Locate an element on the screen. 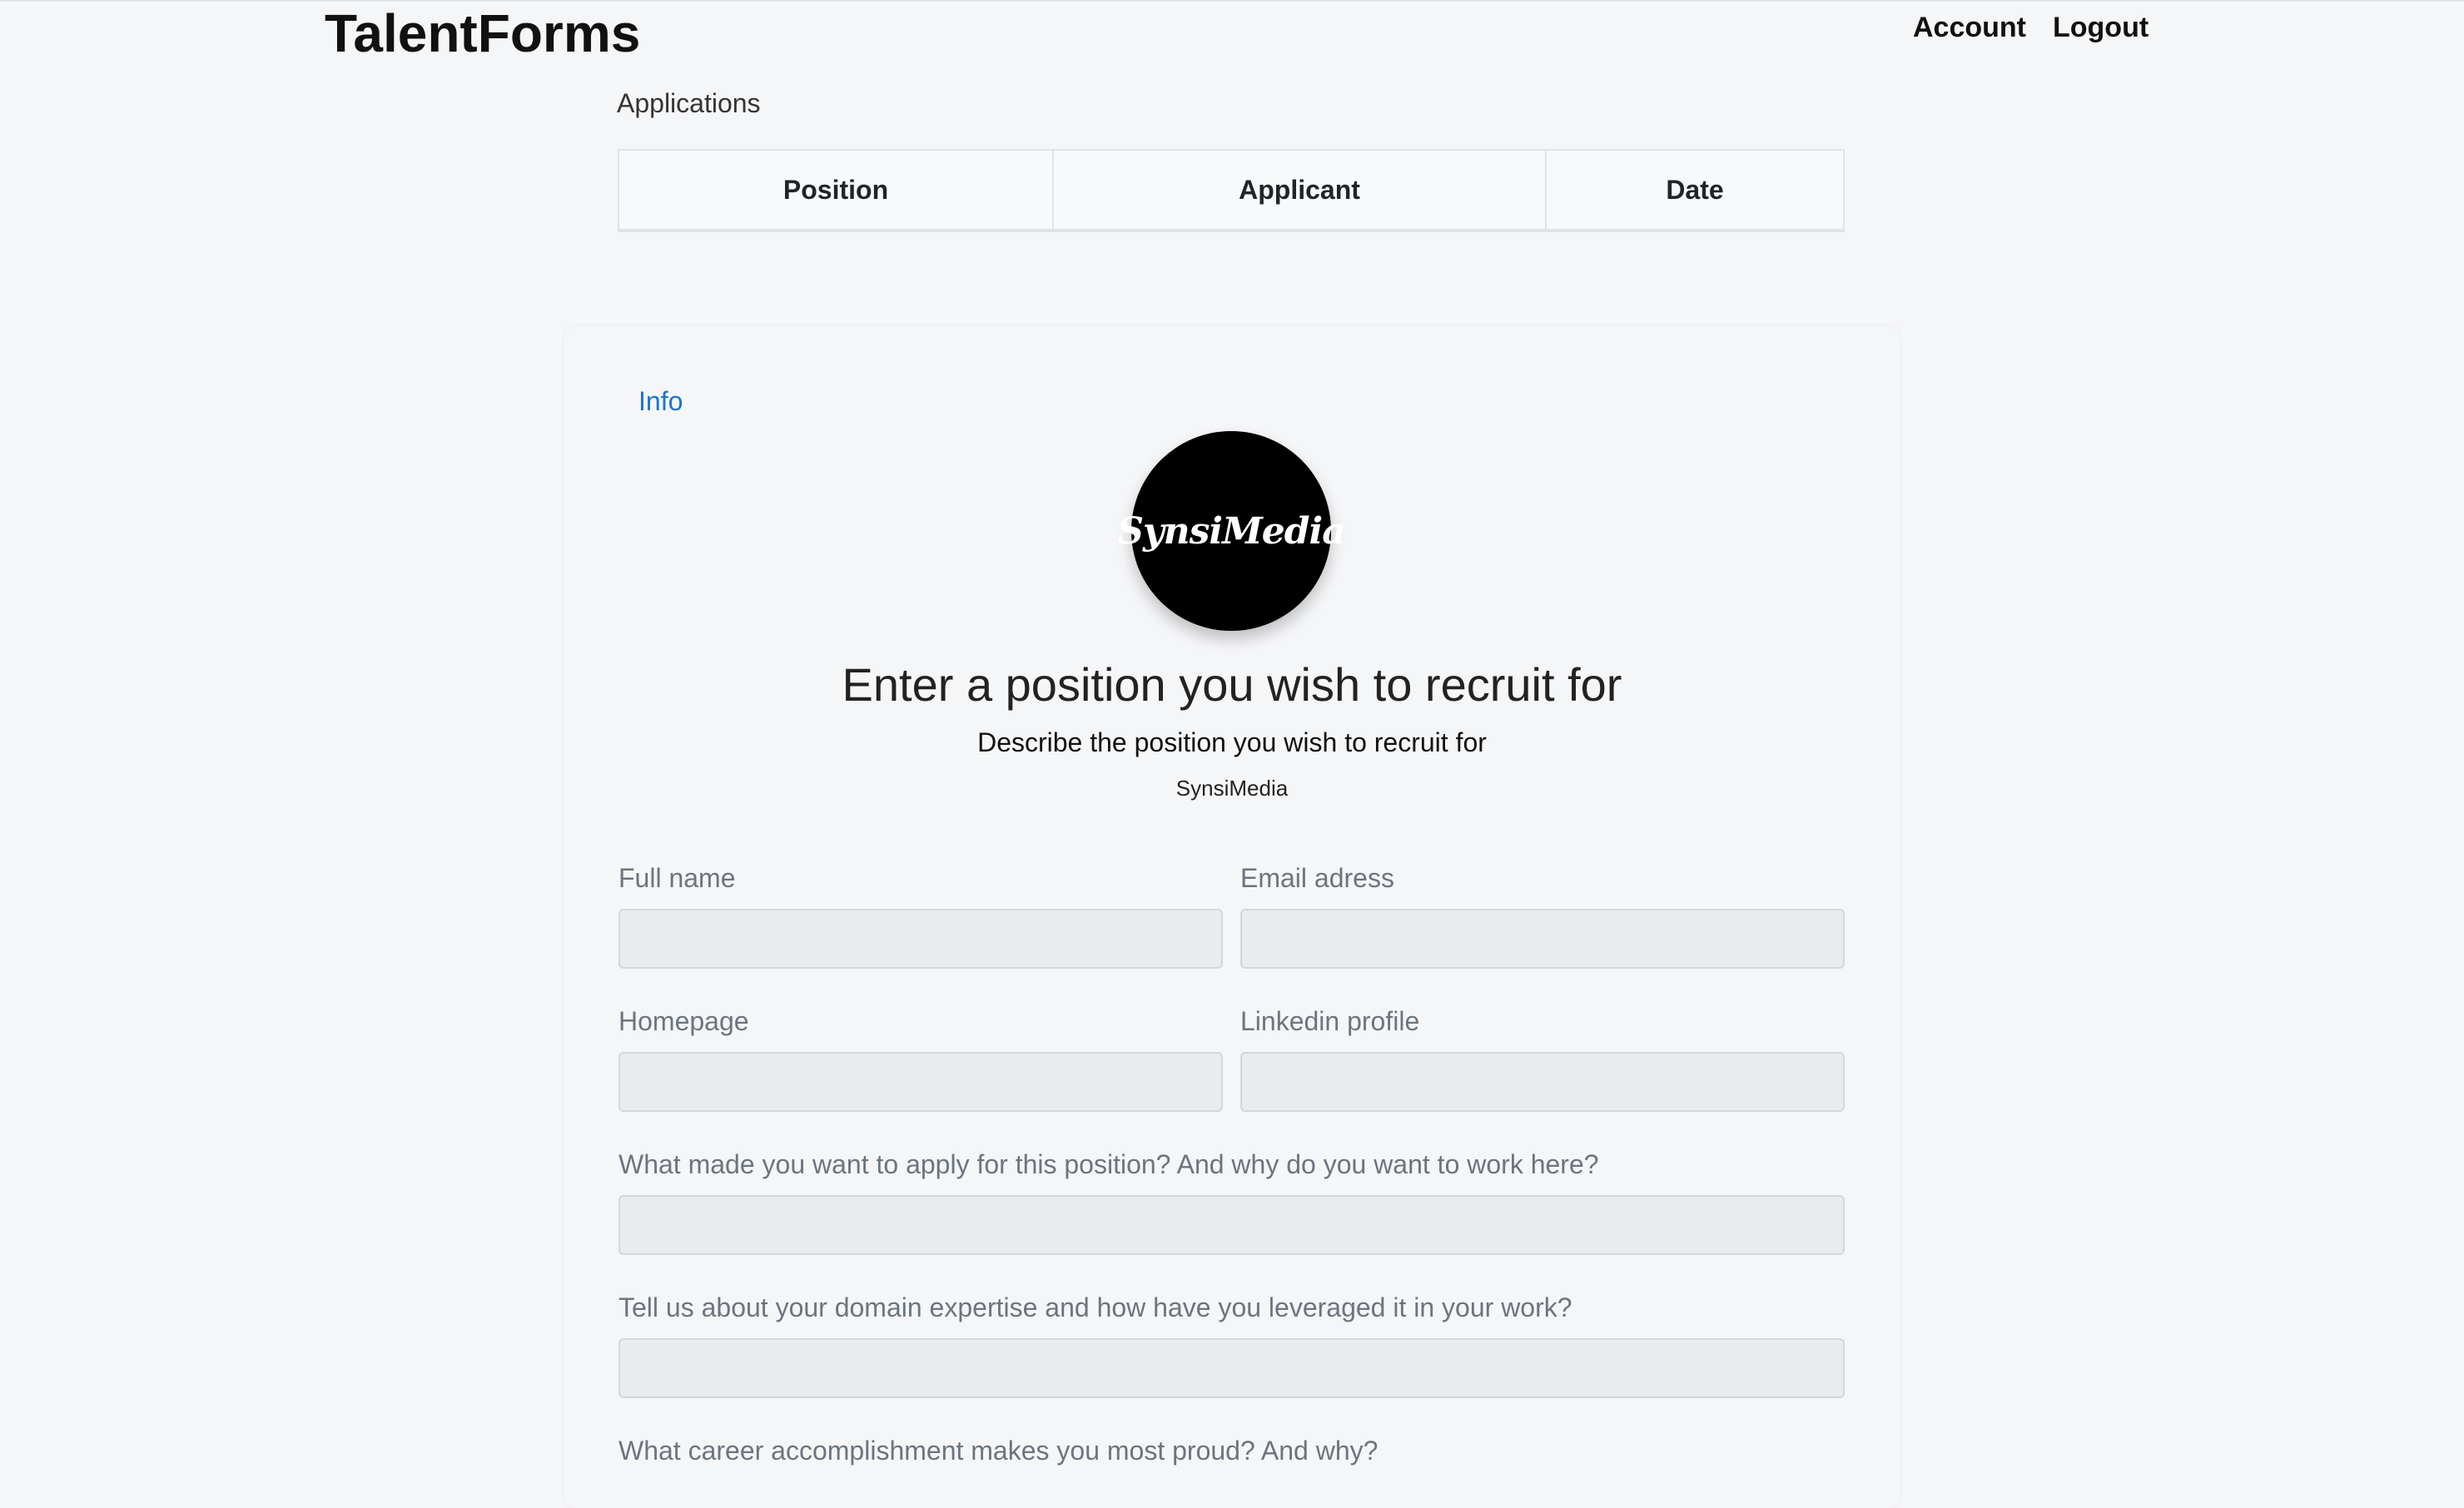 Image resolution: width=2464 pixels, height=1508 pixels. company-logo-text: SynsiMedia is located at coordinates (1232, 531).